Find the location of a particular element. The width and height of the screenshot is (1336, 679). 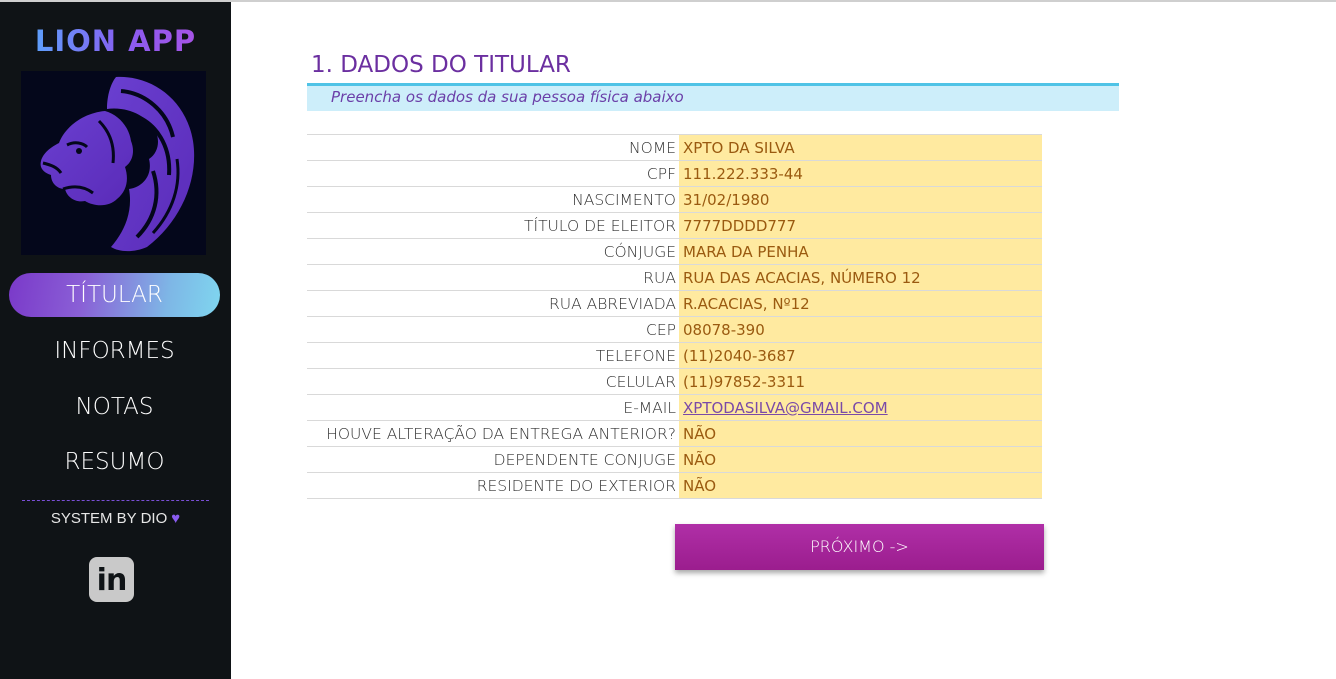

next-button: PRÓXIMO -> is located at coordinates (859, 547).